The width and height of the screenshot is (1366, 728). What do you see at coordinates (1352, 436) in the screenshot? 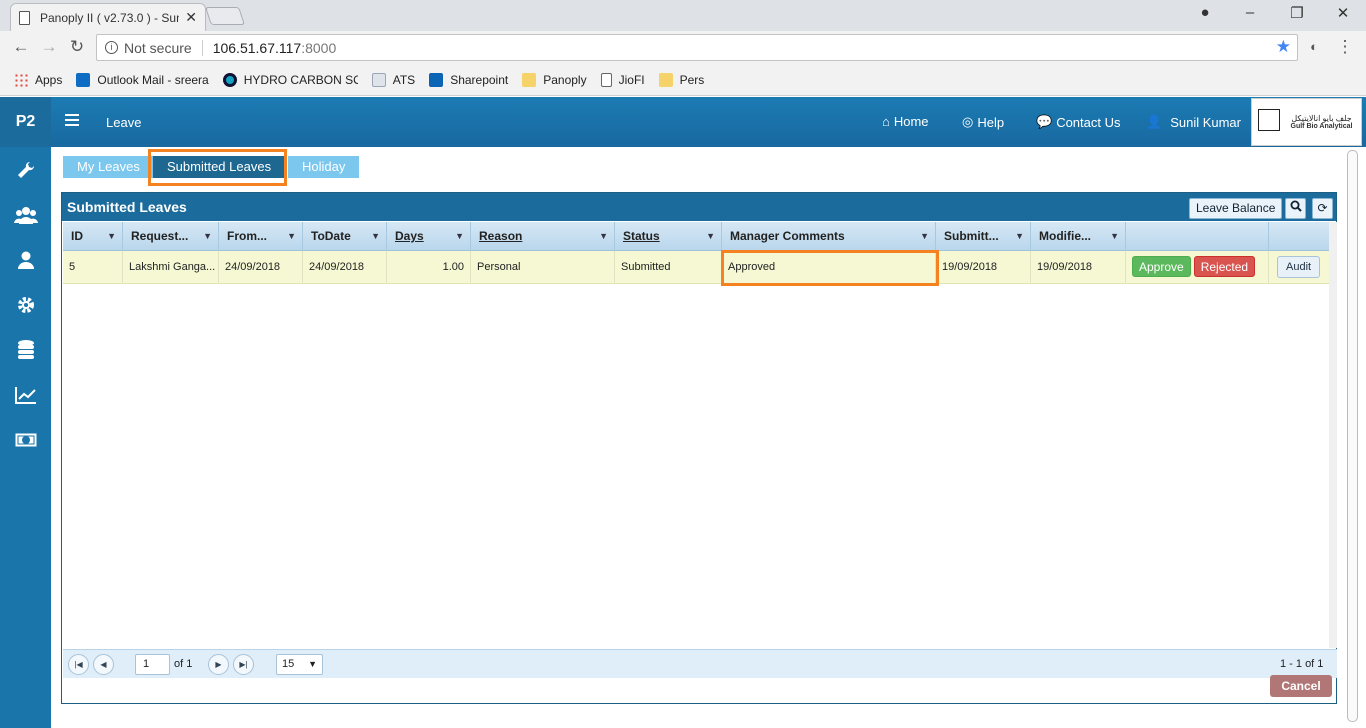
I see `page-scrollbar` at bounding box center [1352, 436].